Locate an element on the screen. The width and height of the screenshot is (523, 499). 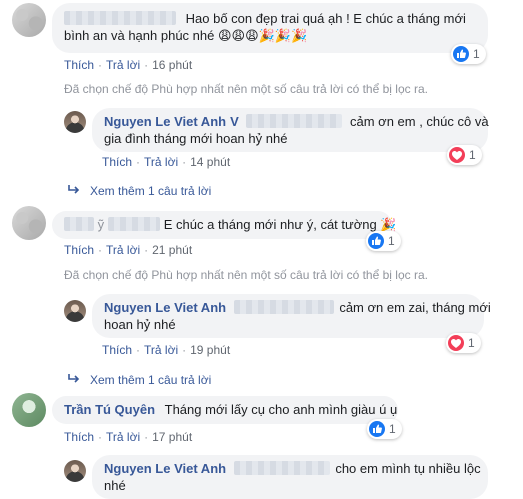
comment-author-fragment: ỹ is located at coordinates (99, 224).